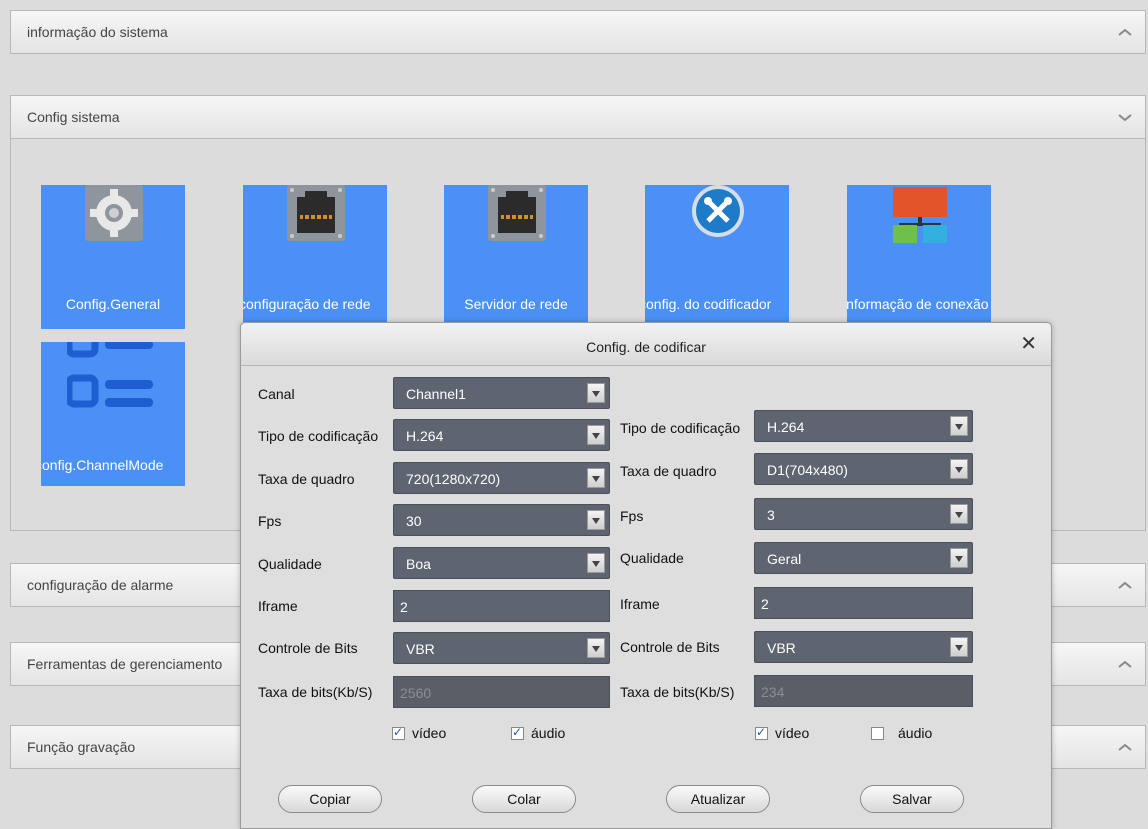  Describe the element at coordinates (717, 257) in the screenshot. I see `tile-encoder-config: config. do codificador` at that location.